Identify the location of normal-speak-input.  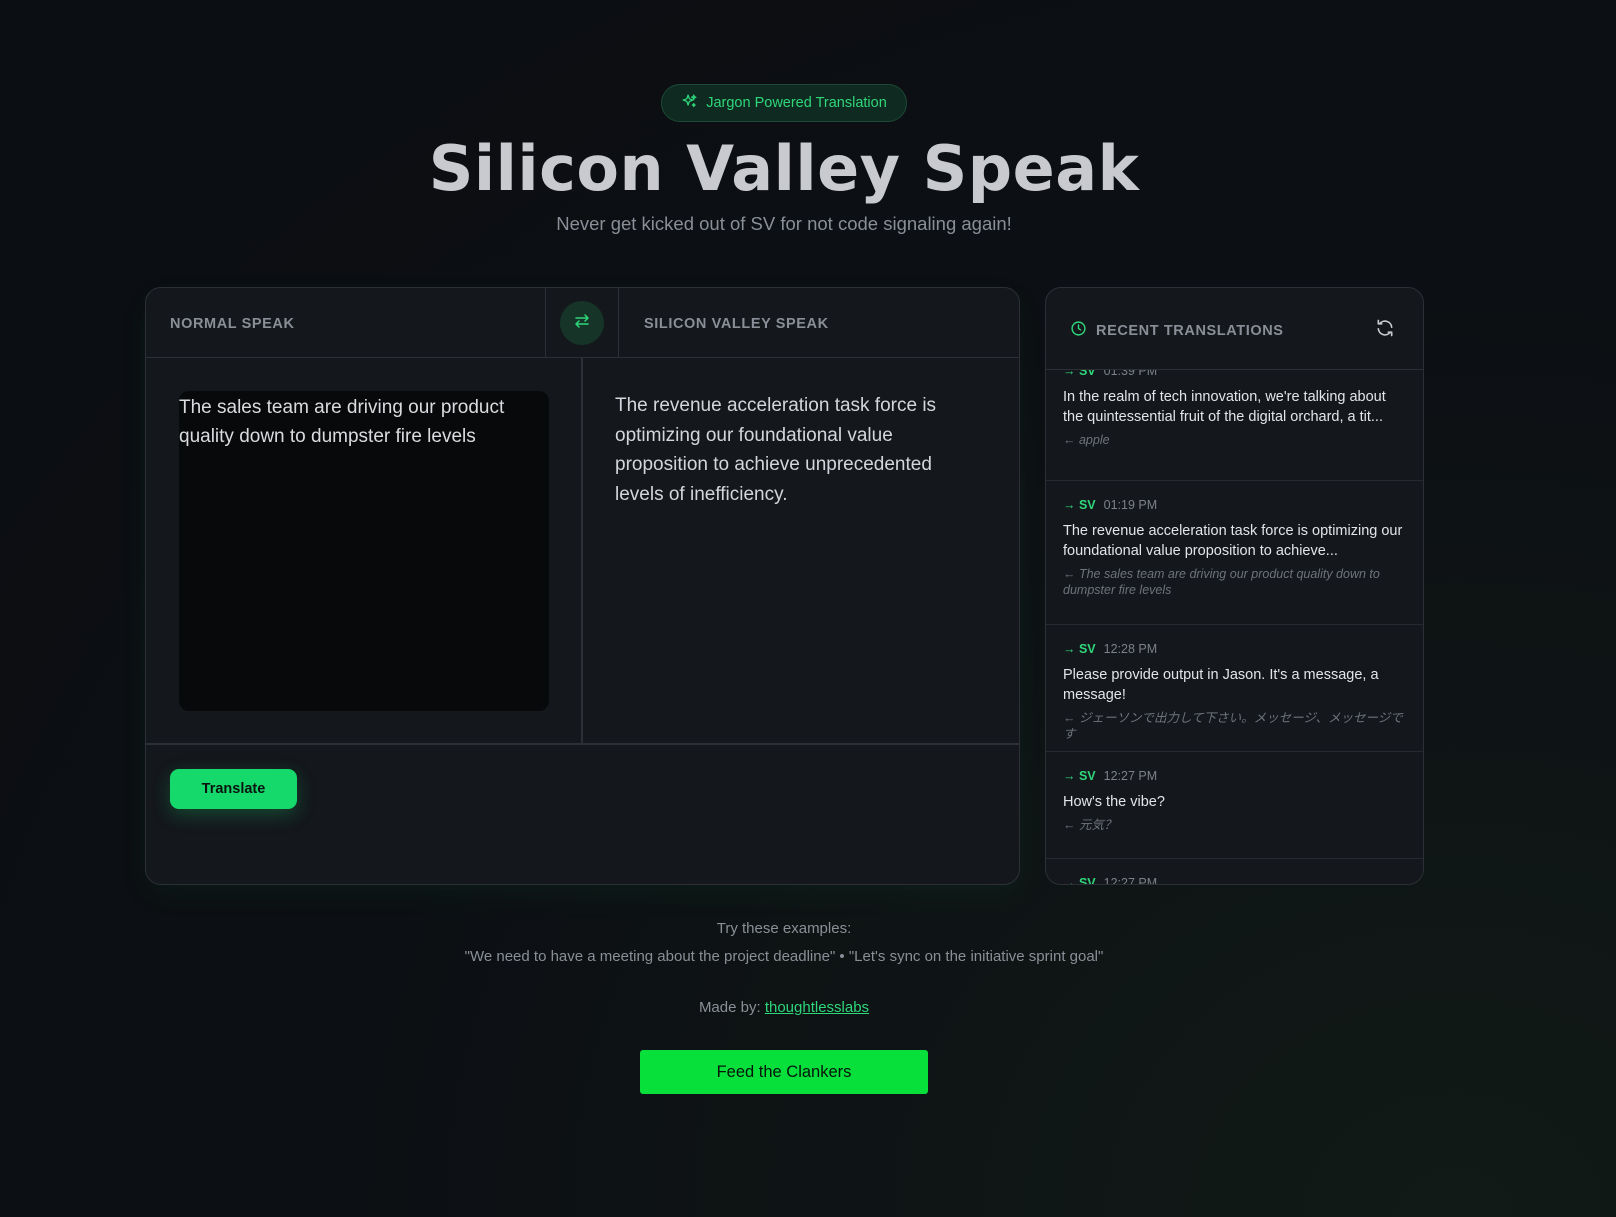
(364, 551).